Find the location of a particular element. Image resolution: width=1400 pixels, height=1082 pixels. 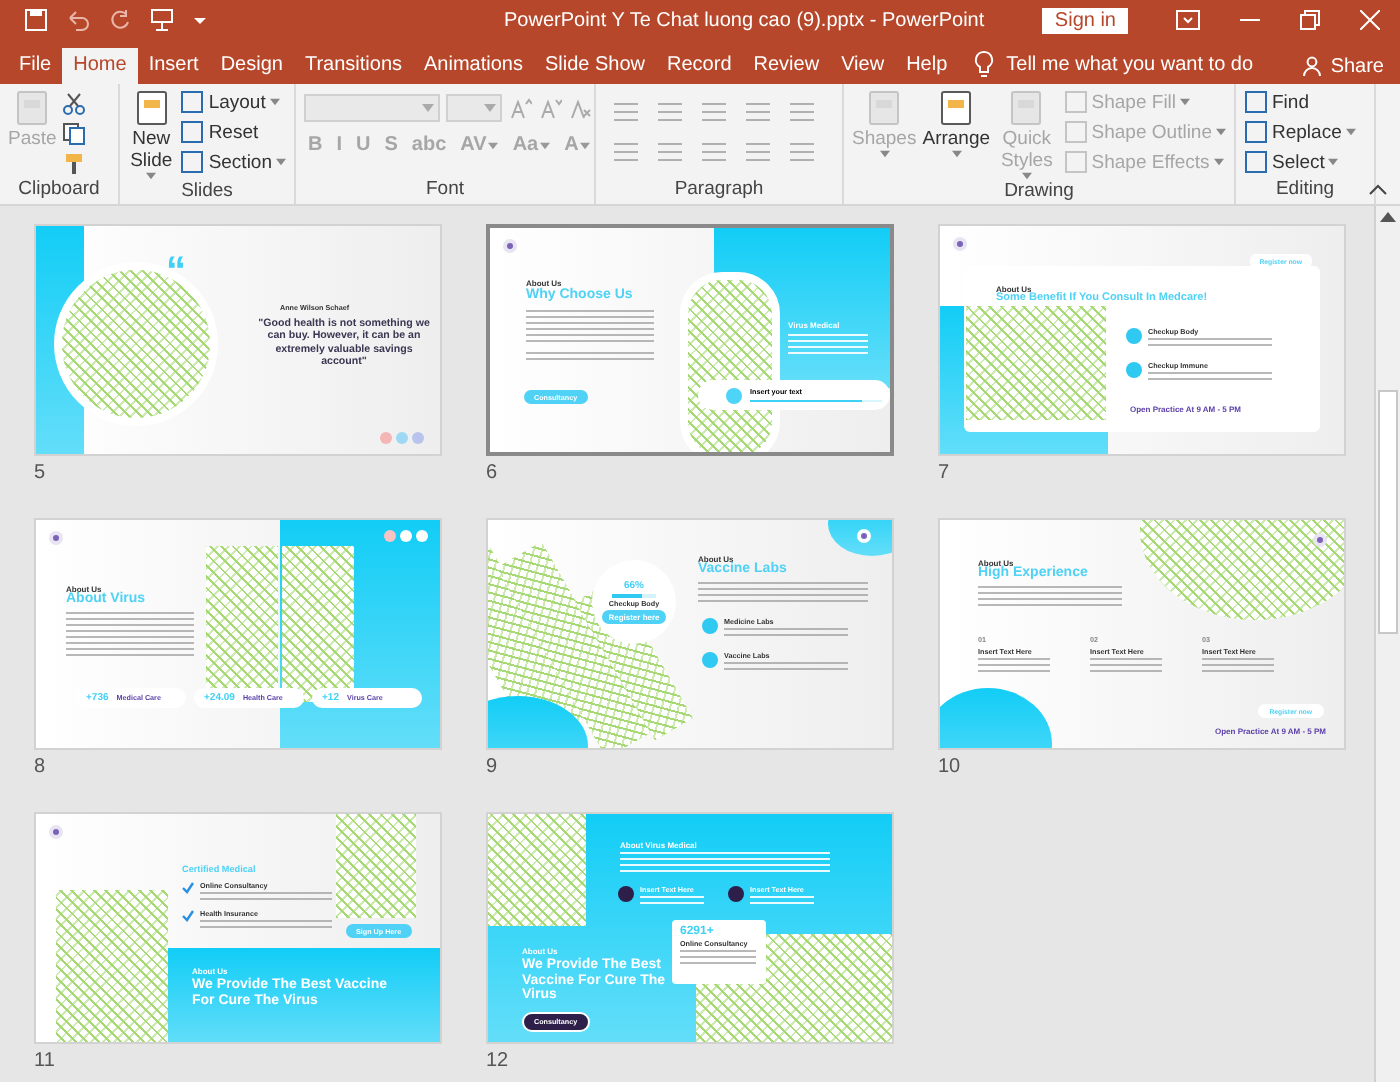

ribbon-small-button: Section is located at coordinates (233, 162).